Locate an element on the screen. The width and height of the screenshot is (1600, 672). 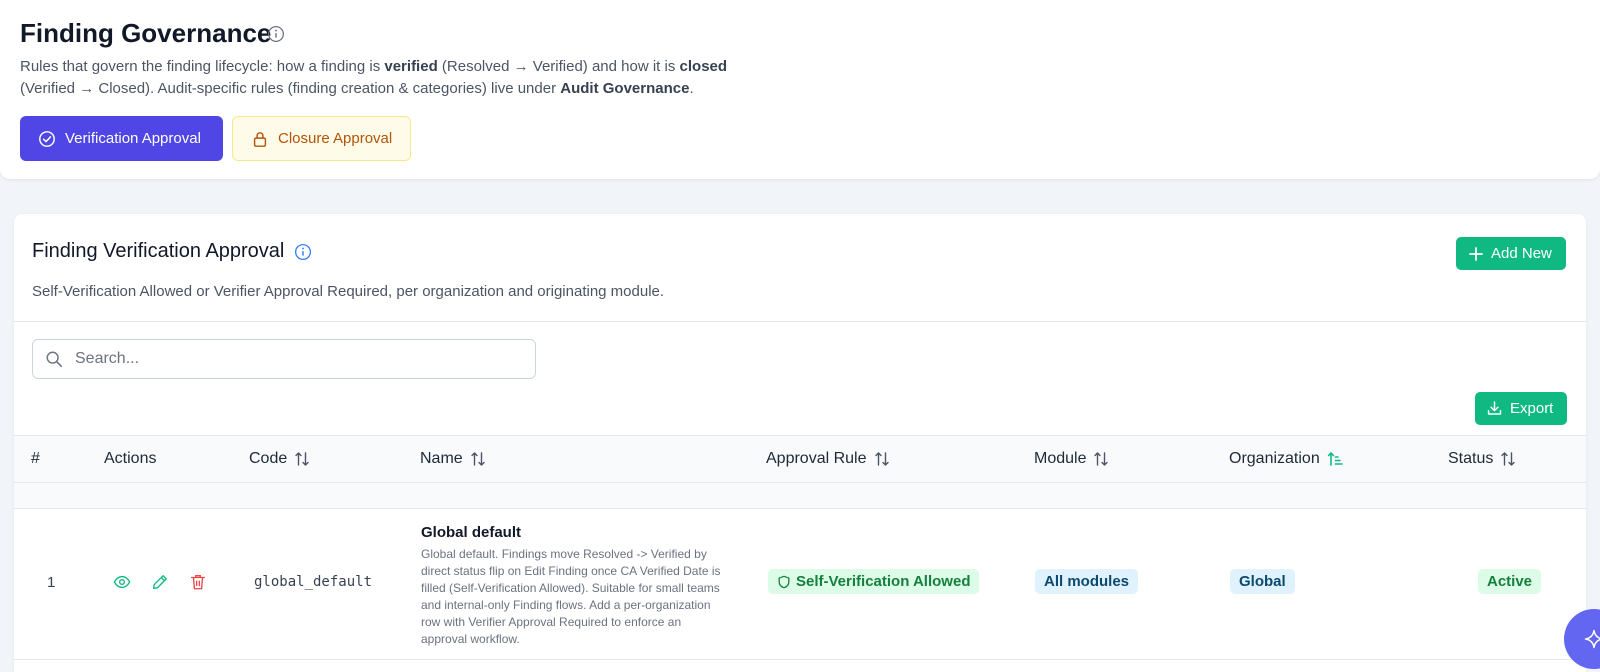
add-new-button: Add New is located at coordinates (1511, 253).